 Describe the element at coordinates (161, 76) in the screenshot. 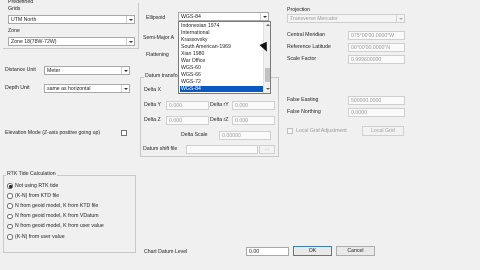

I see `datum-title: Datum transfo` at that location.